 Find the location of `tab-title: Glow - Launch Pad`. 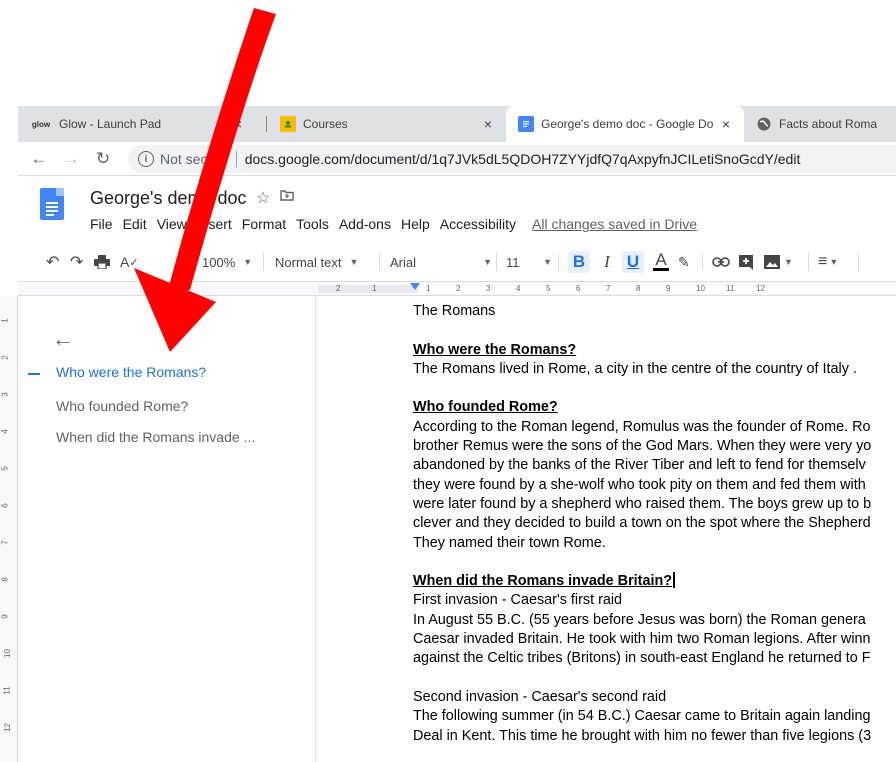

tab-title: Glow - Launch Pad is located at coordinates (110, 124).